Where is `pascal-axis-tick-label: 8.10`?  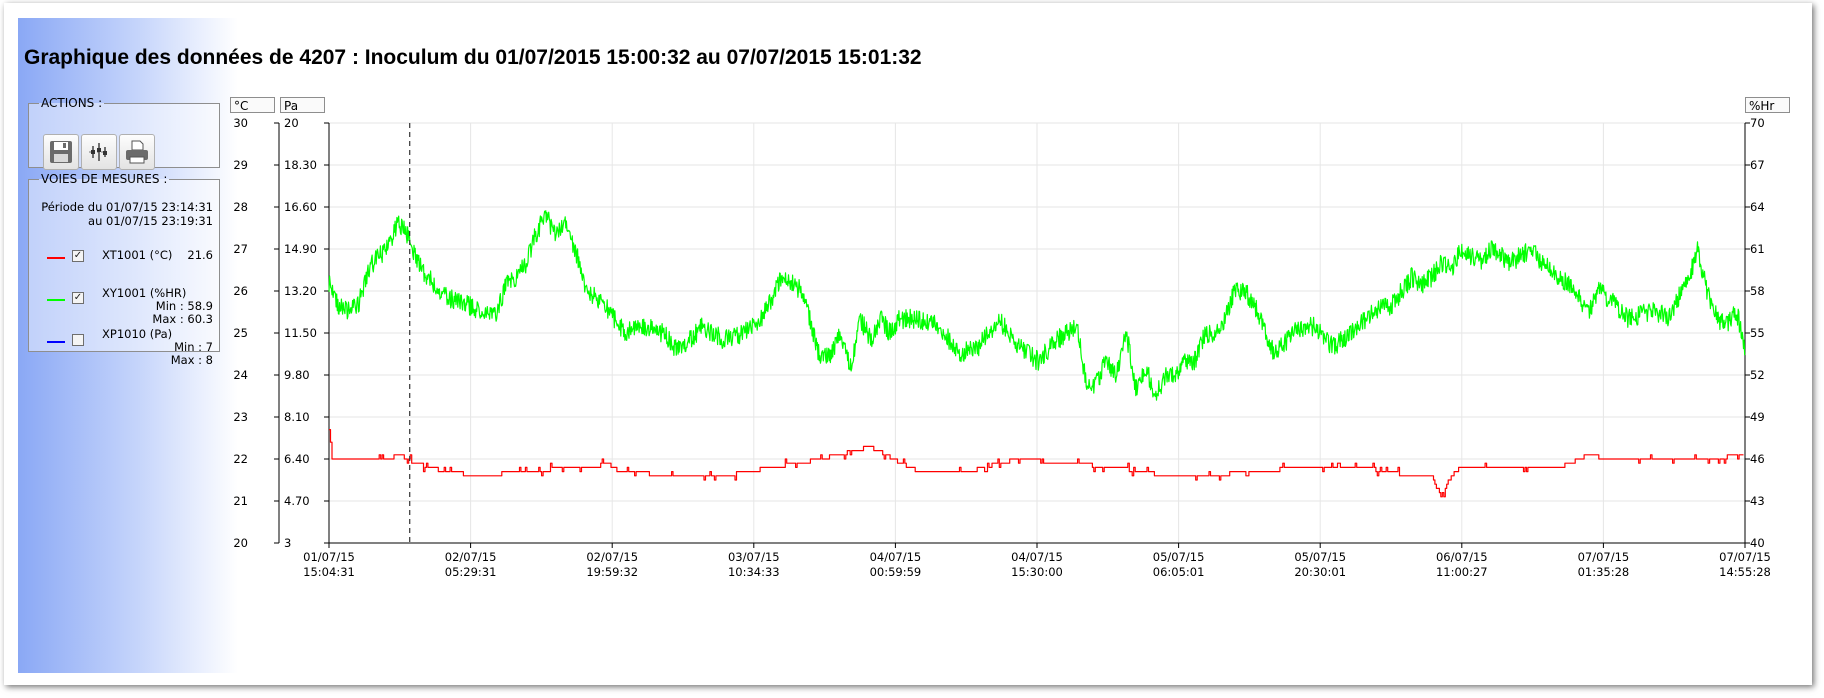 pascal-axis-tick-label: 8.10 is located at coordinates (297, 417).